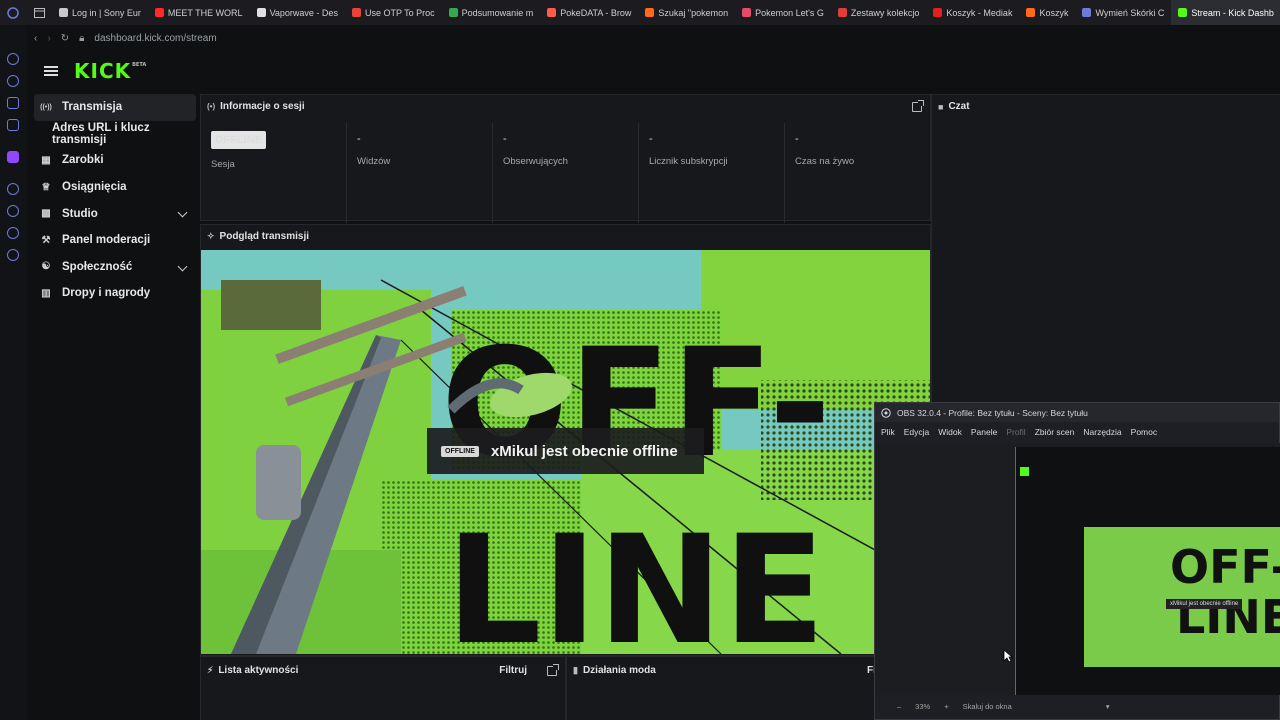 The image size is (1280, 720). I want to click on browser-tab: Podsumowanie m, so click(491, 12).